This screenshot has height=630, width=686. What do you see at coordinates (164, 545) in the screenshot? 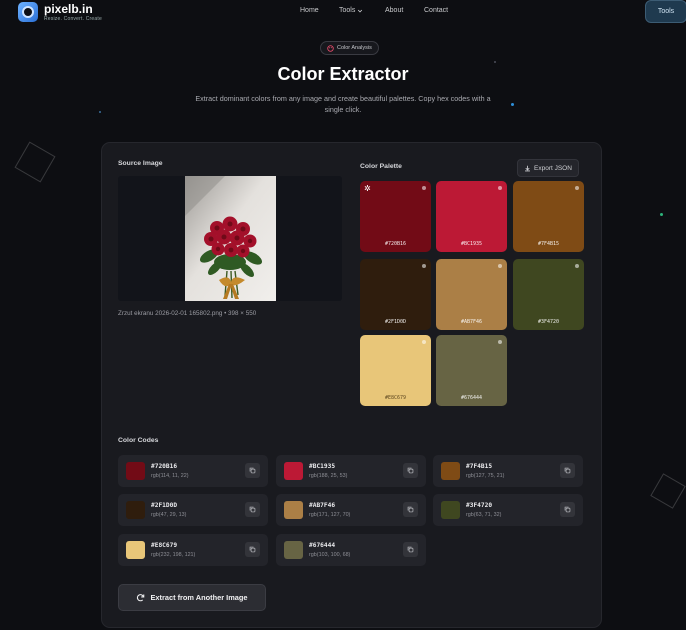
I see `color-hex: #E8C679` at bounding box center [164, 545].